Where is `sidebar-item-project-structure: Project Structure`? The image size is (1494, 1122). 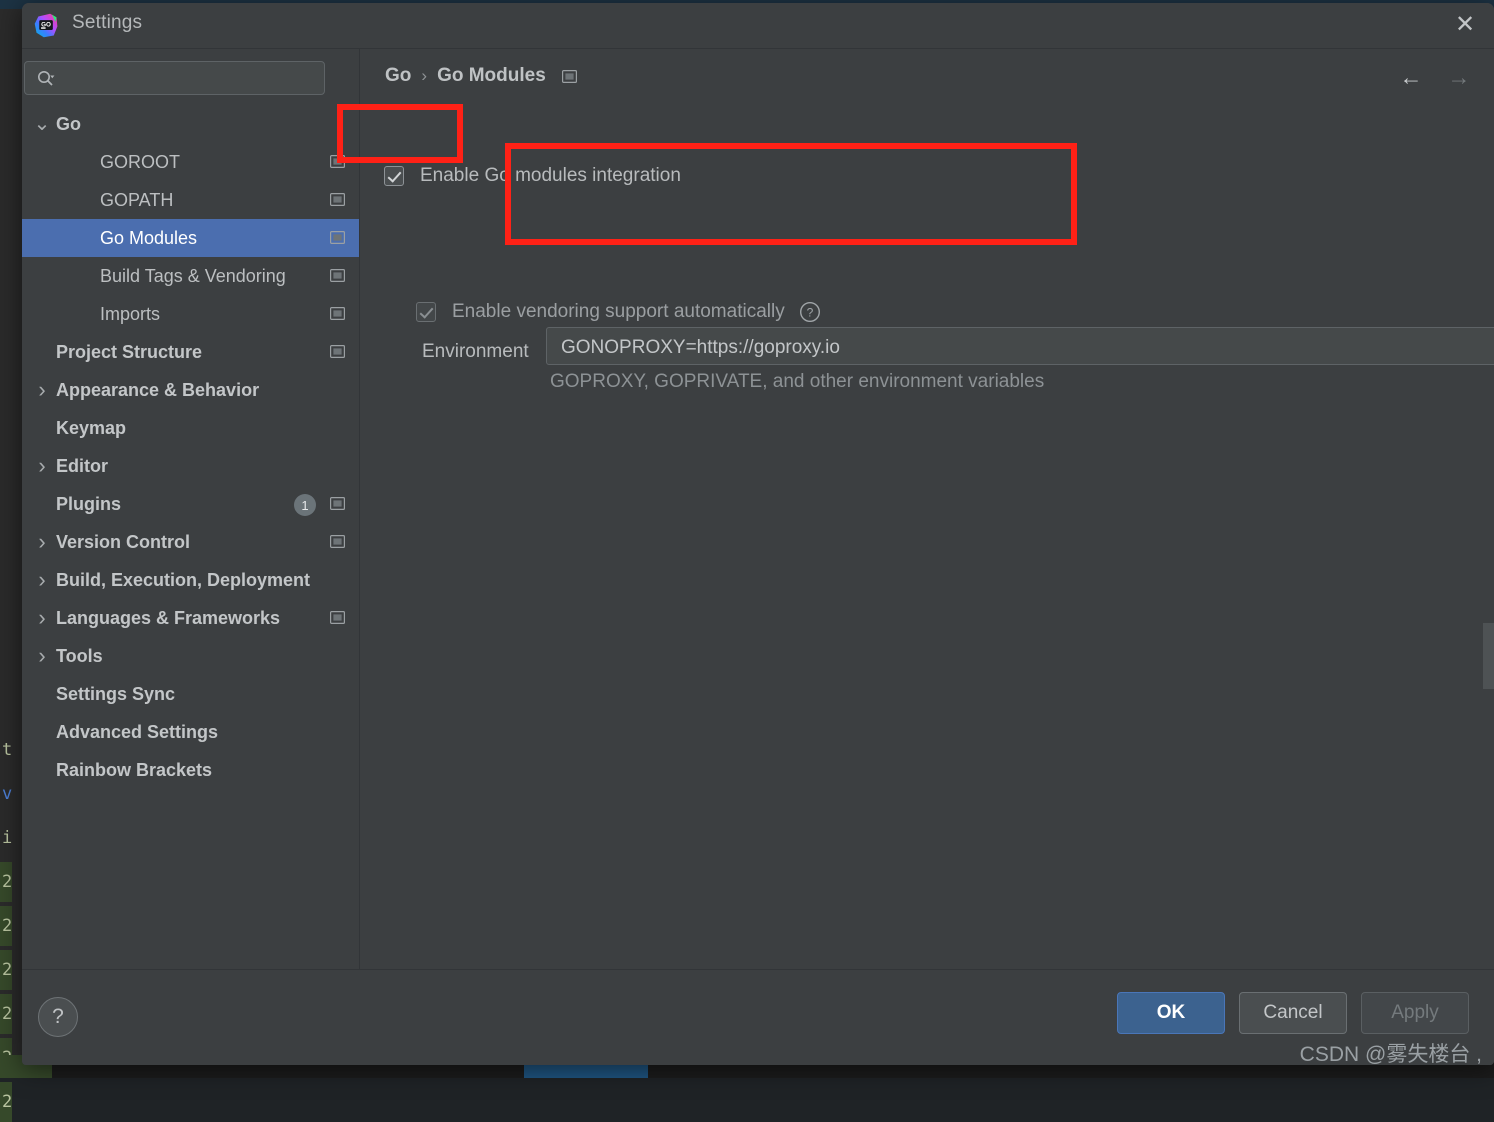 sidebar-item-project-structure: Project Structure is located at coordinates (190, 352).